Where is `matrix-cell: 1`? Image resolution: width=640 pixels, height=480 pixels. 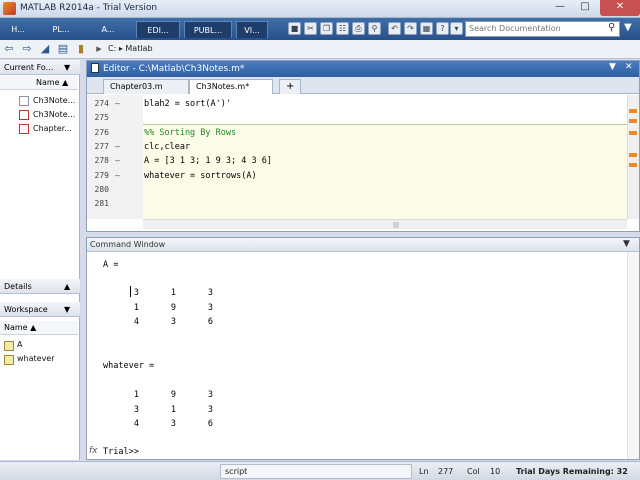 matrix-cell: 1 is located at coordinates (173, 409).